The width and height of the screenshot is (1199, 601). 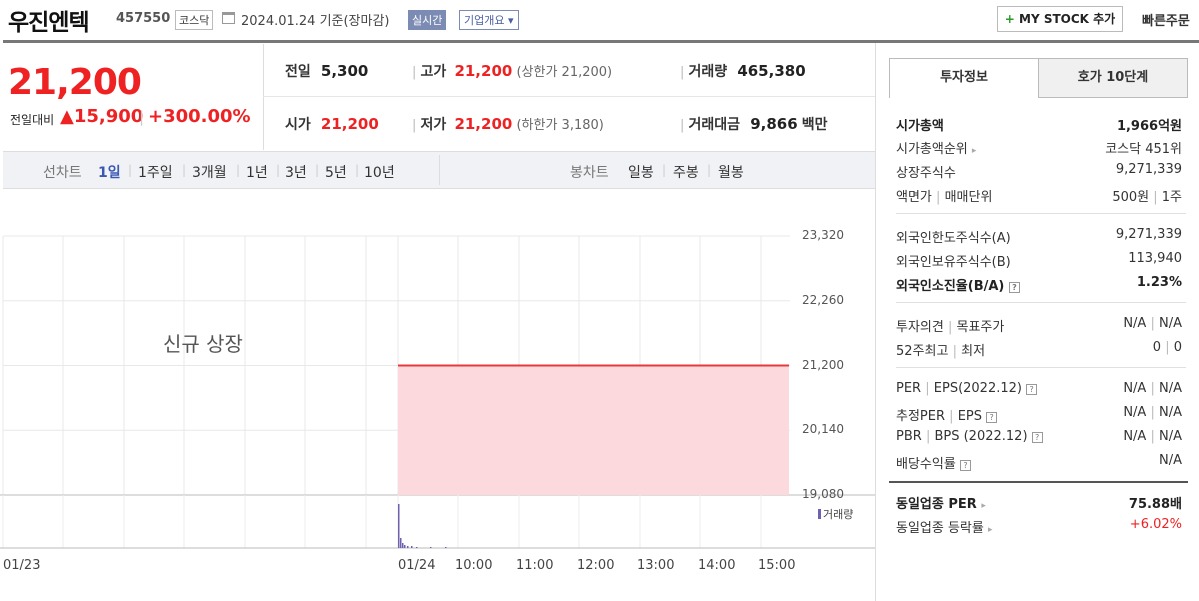 I want to click on calendar-icon, so click(x=228, y=18).